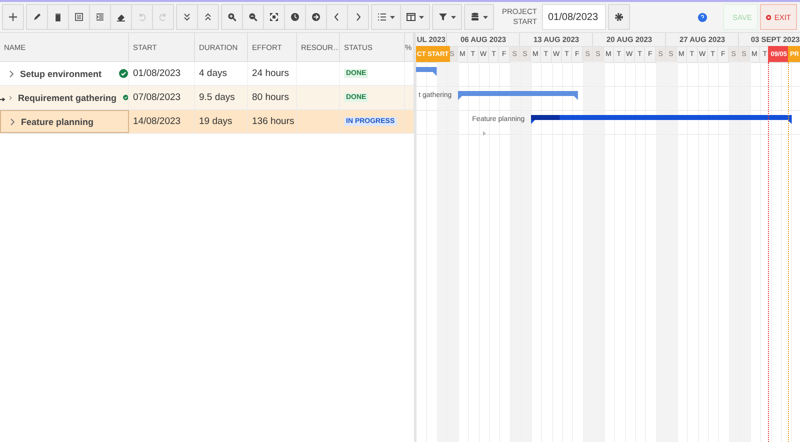 The width and height of the screenshot is (800, 442). I want to click on close-icon, so click(769, 17).